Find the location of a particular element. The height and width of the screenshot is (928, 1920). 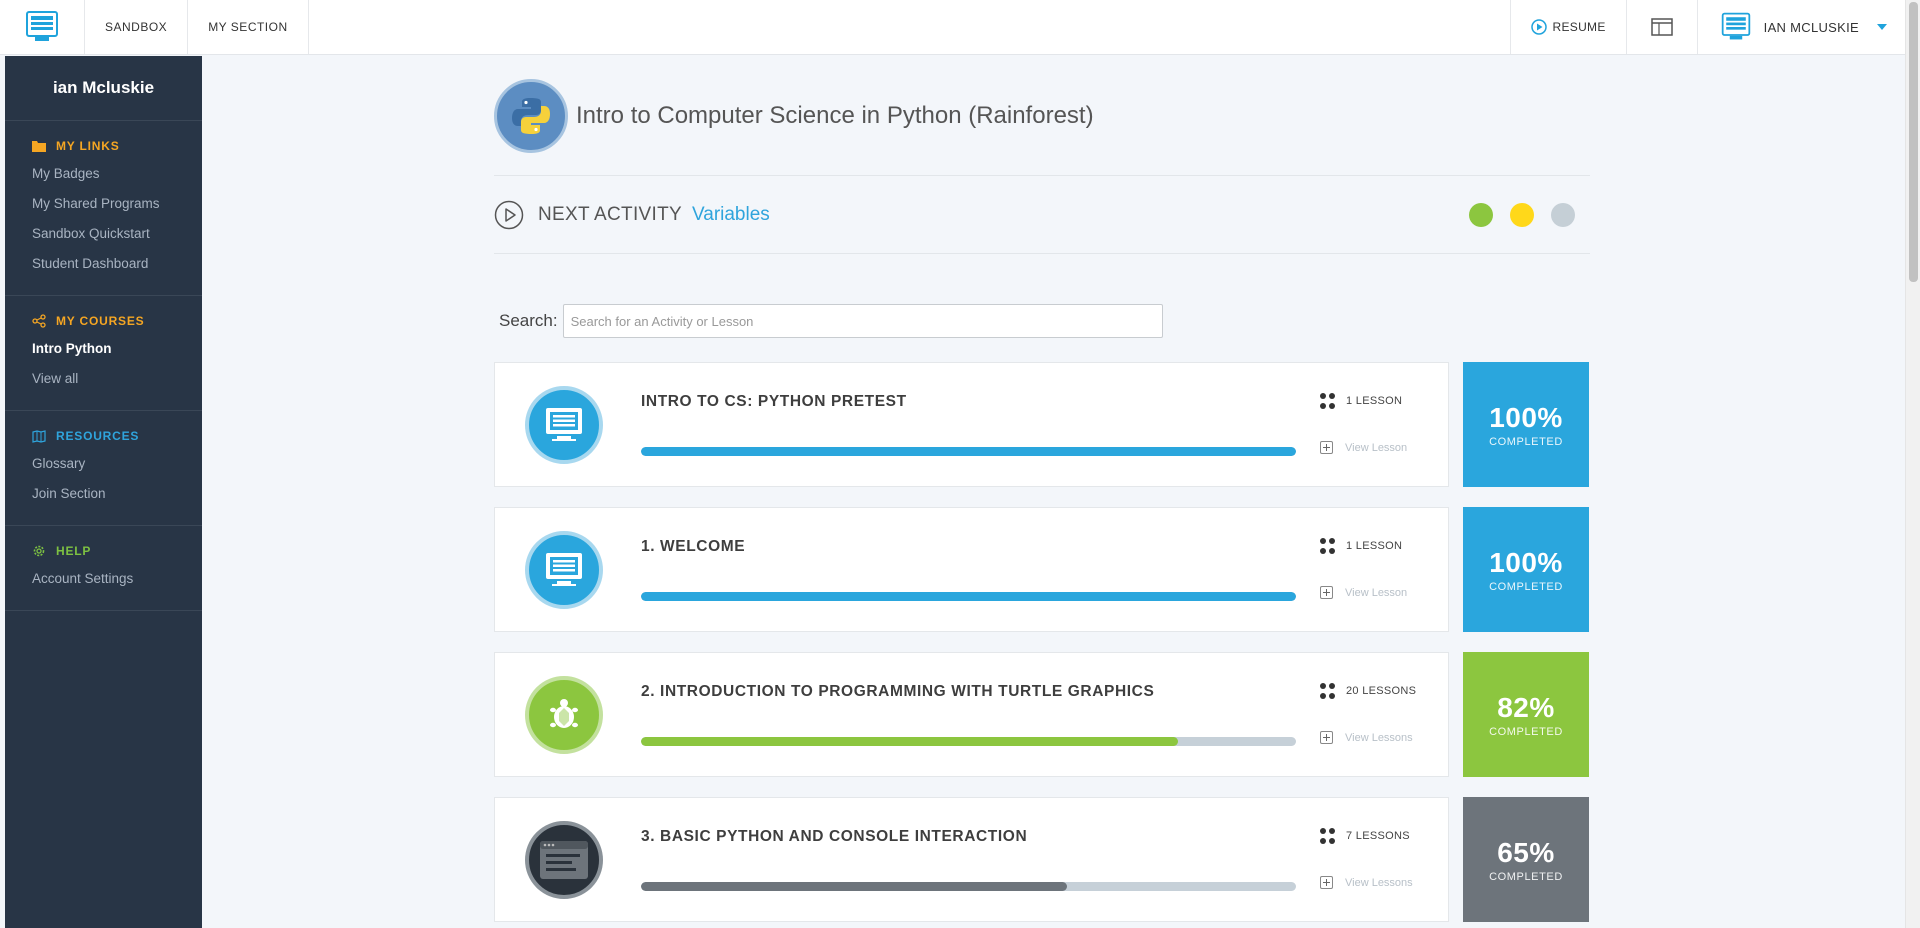

next-activity-link: Variables is located at coordinates (731, 215).